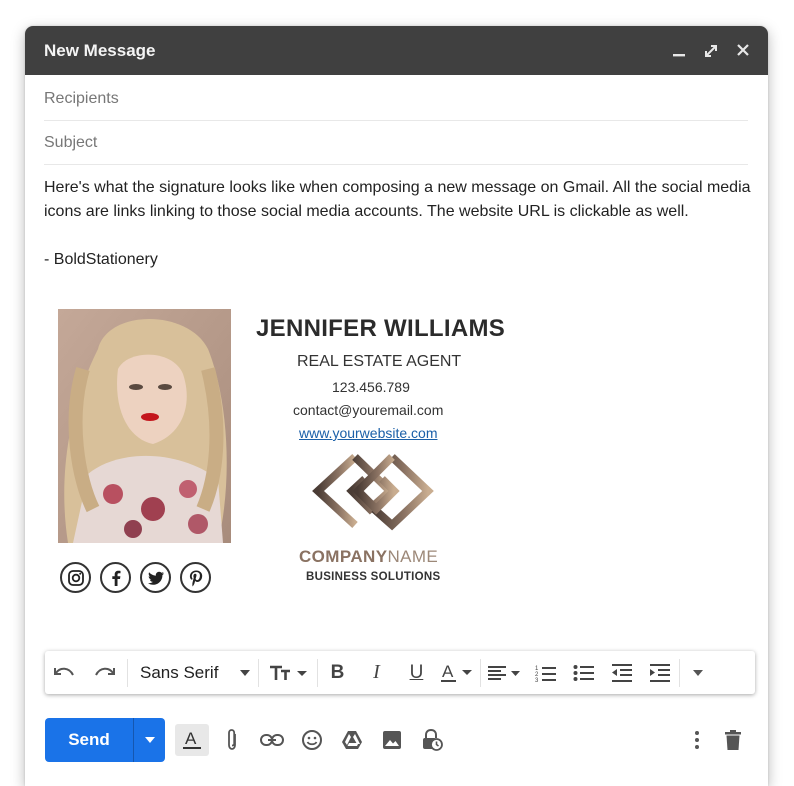  I want to click on profile-photo, so click(144, 426).